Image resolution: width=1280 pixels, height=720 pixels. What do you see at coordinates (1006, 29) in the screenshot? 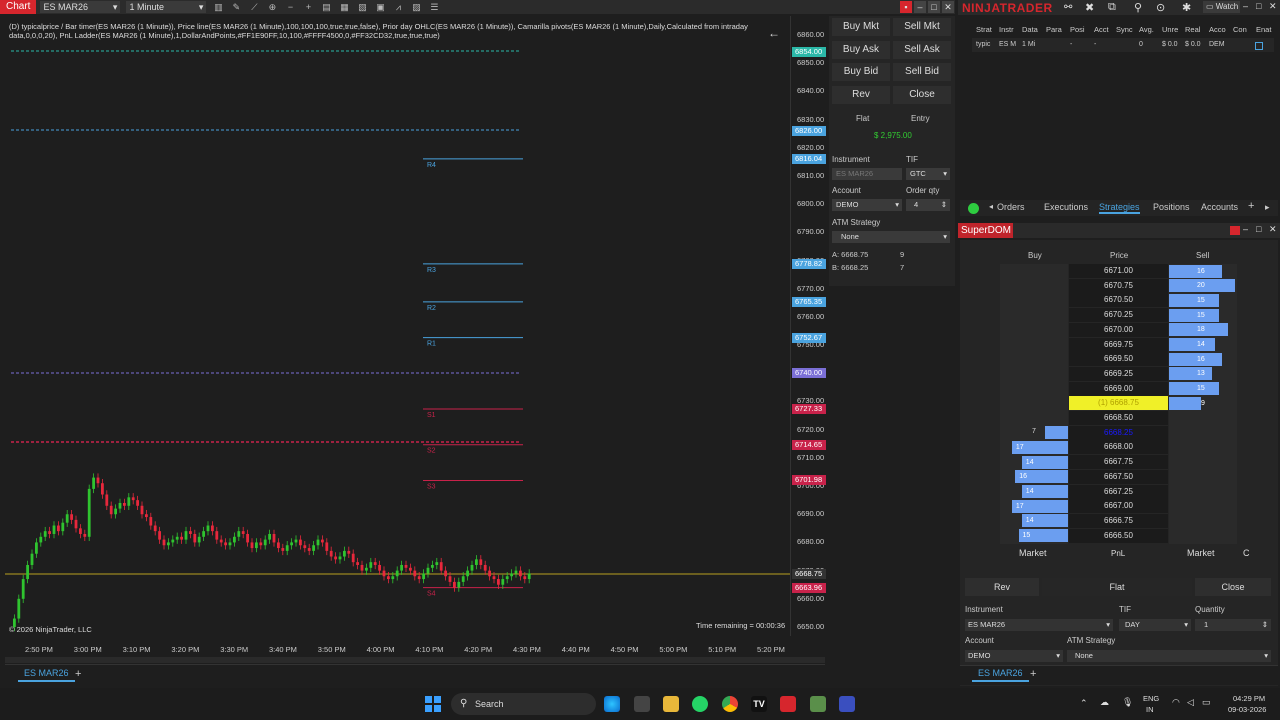
I see `column-header: Instr` at bounding box center [1006, 29].